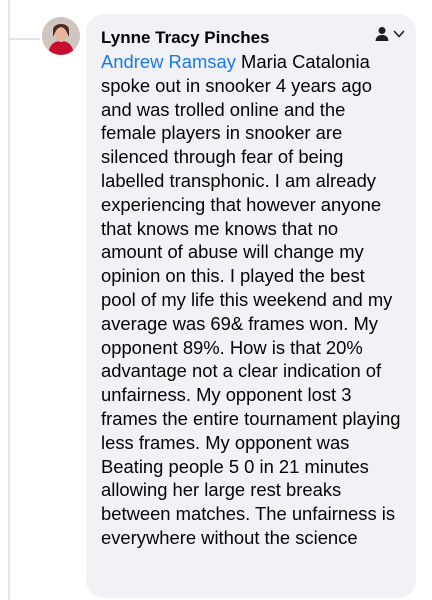  Describe the element at coordinates (399, 34) in the screenshot. I see `chevron-down-icon` at that location.